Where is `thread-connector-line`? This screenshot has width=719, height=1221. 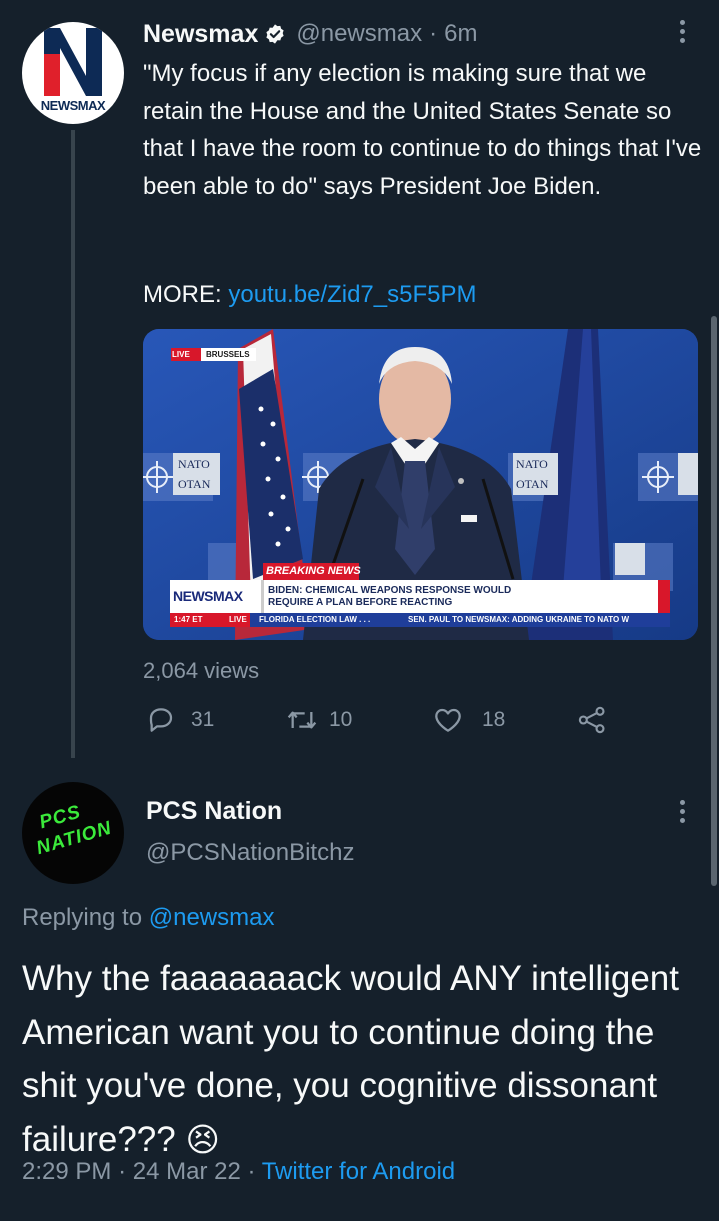 thread-connector-line is located at coordinates (73, 444).